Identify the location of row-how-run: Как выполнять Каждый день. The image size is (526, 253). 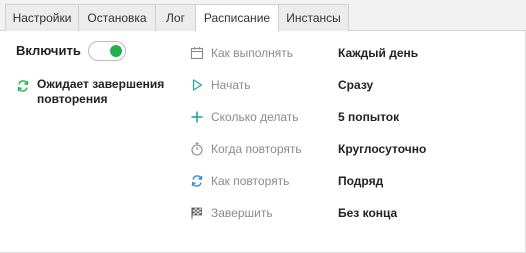
(355, 54).